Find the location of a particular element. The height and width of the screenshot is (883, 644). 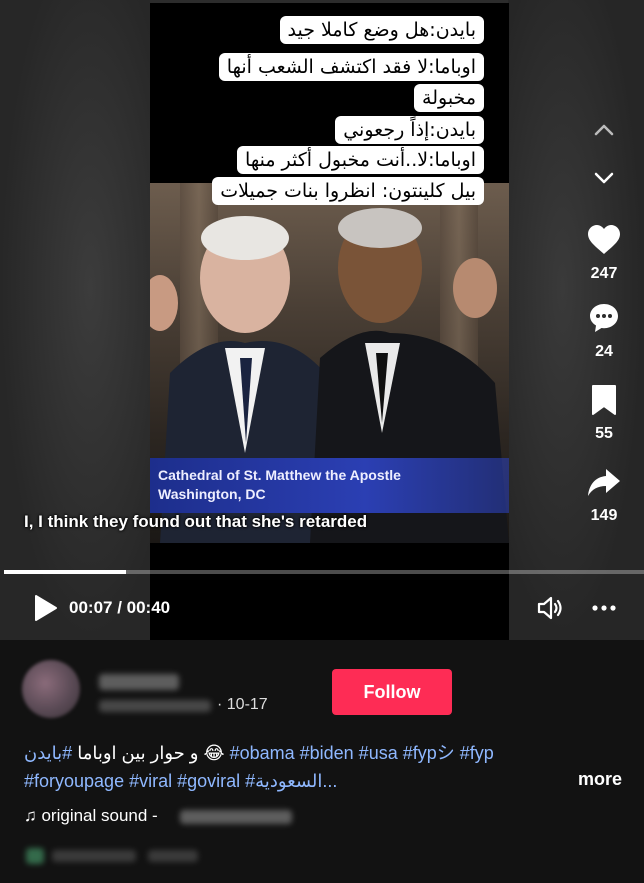

more-options-button is located at coordinates (604, 608).